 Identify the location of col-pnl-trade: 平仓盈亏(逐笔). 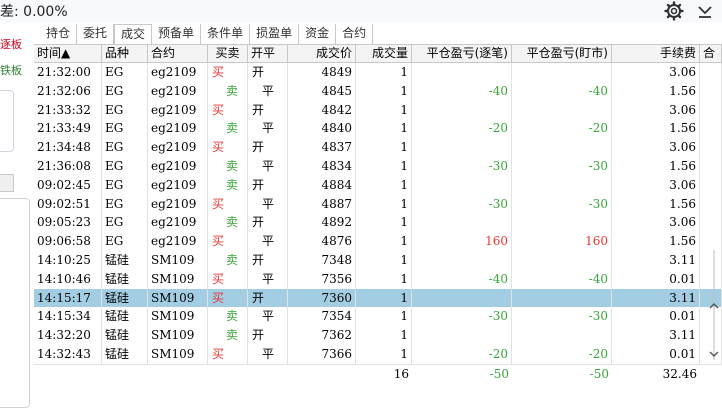
(462, 54).